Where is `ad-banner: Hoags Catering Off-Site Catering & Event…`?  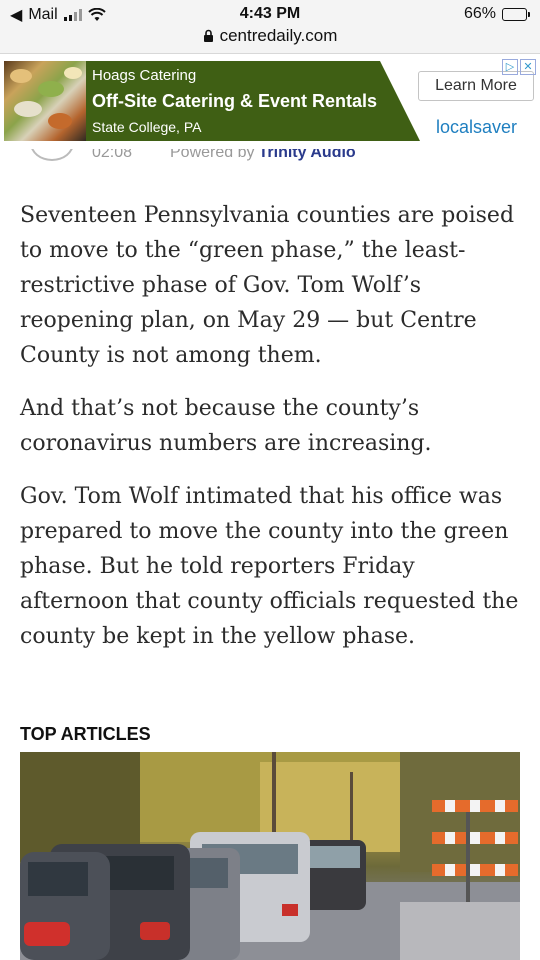
ad-banner: Hoags Catering Off-Site Catering & Event… is located at coordinates (270, 102).